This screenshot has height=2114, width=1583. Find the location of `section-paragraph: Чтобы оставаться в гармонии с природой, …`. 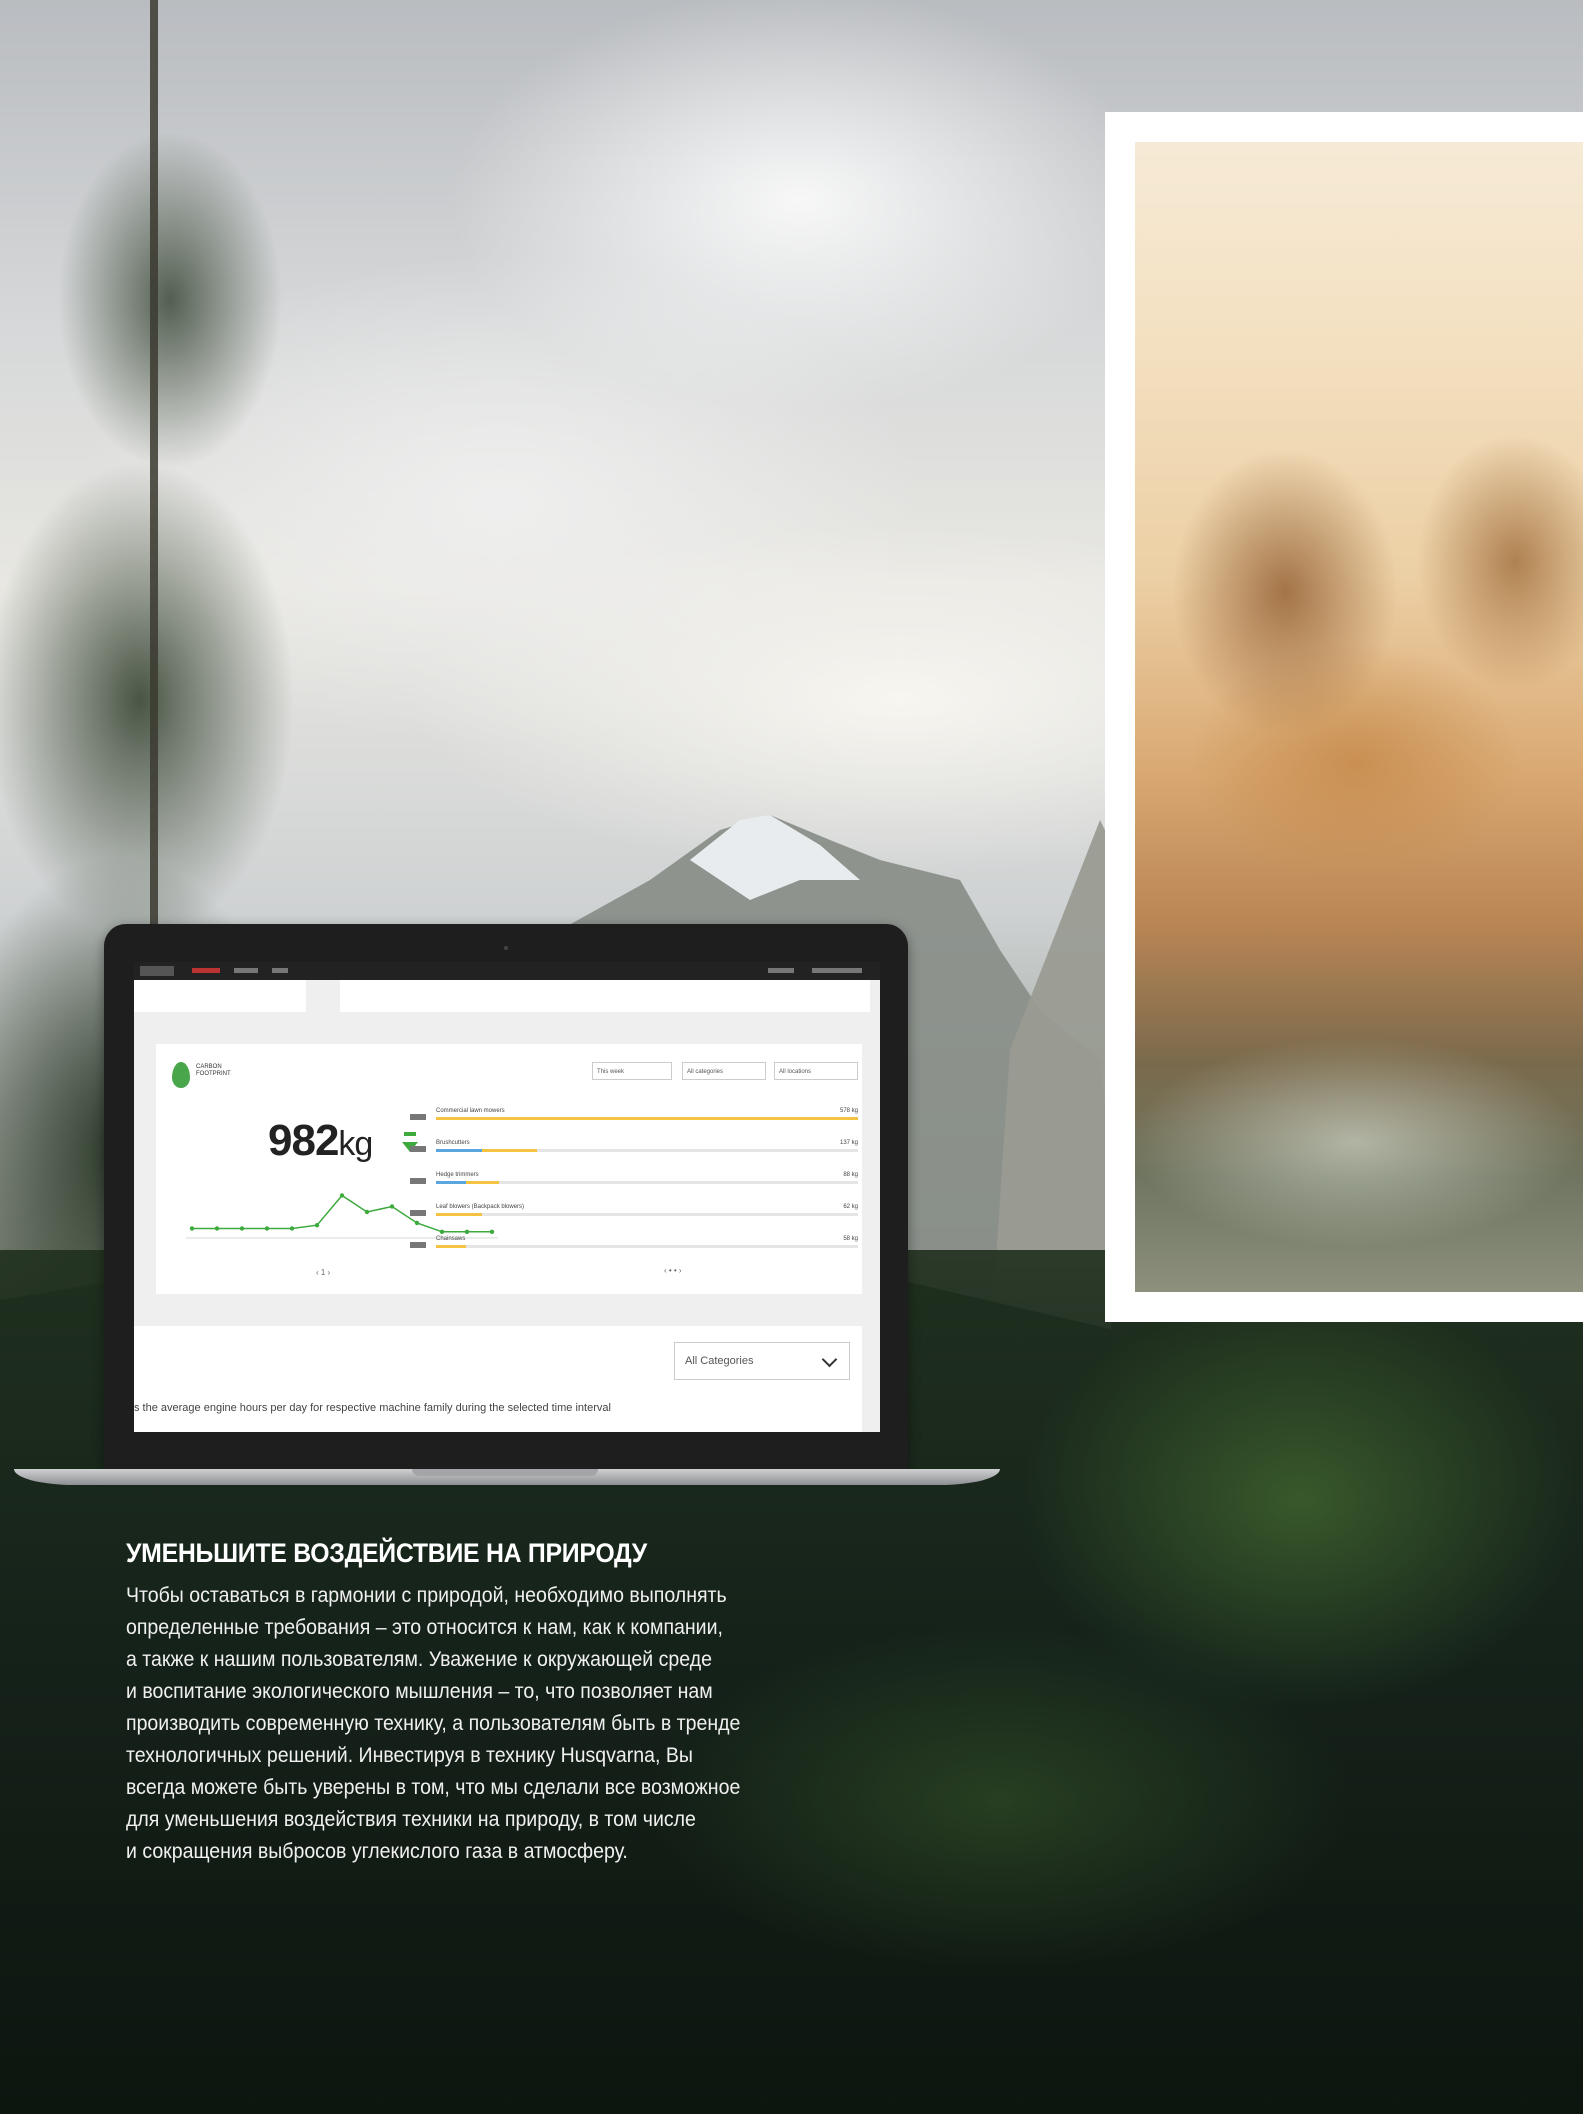

section-paragraph: Чтобы оставаться в гармонии с природой, … is located at coordinates (506, 1724).